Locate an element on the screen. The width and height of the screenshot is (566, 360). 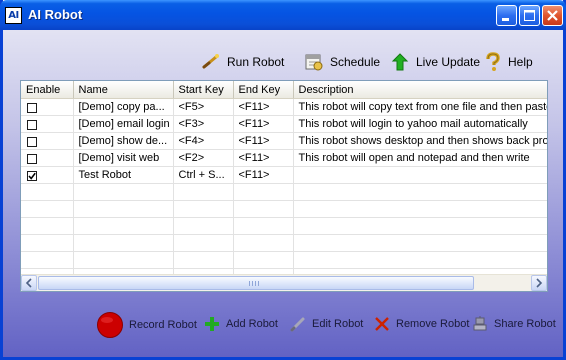
checkmark-icon is located at coordinates (32, 176).